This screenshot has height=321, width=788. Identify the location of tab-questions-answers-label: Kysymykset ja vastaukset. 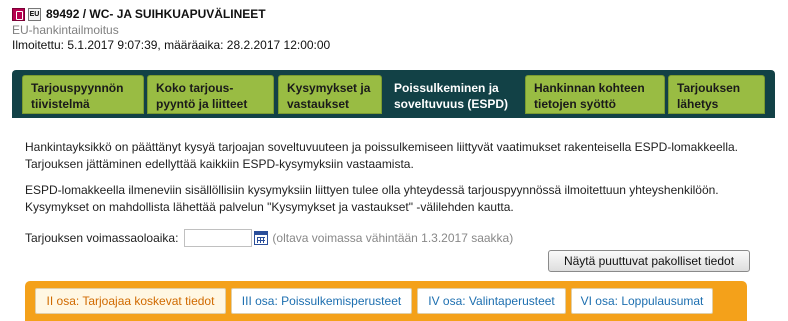
(329, 96).